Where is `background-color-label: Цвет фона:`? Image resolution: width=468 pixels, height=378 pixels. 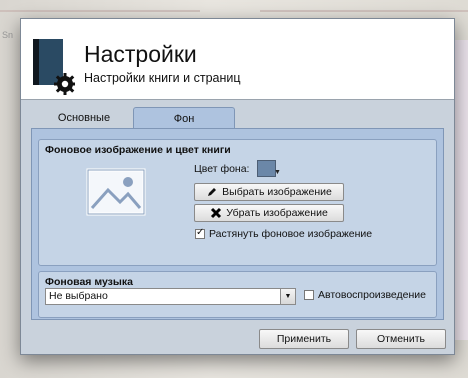
background-color-label: Цвет фона: is located at coordinates (222, 169).